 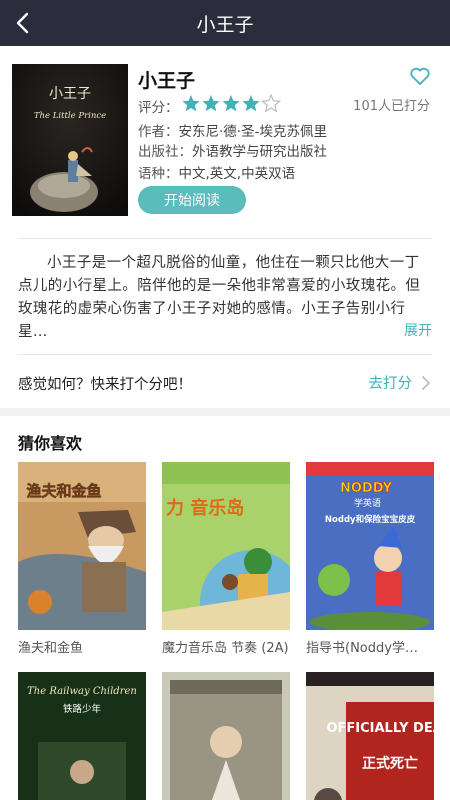 What do you see at coordinates (226, 546) in the screenshot?
I see `recommendation-cover: 力 音乐岛` at bounding box center [226, 546].